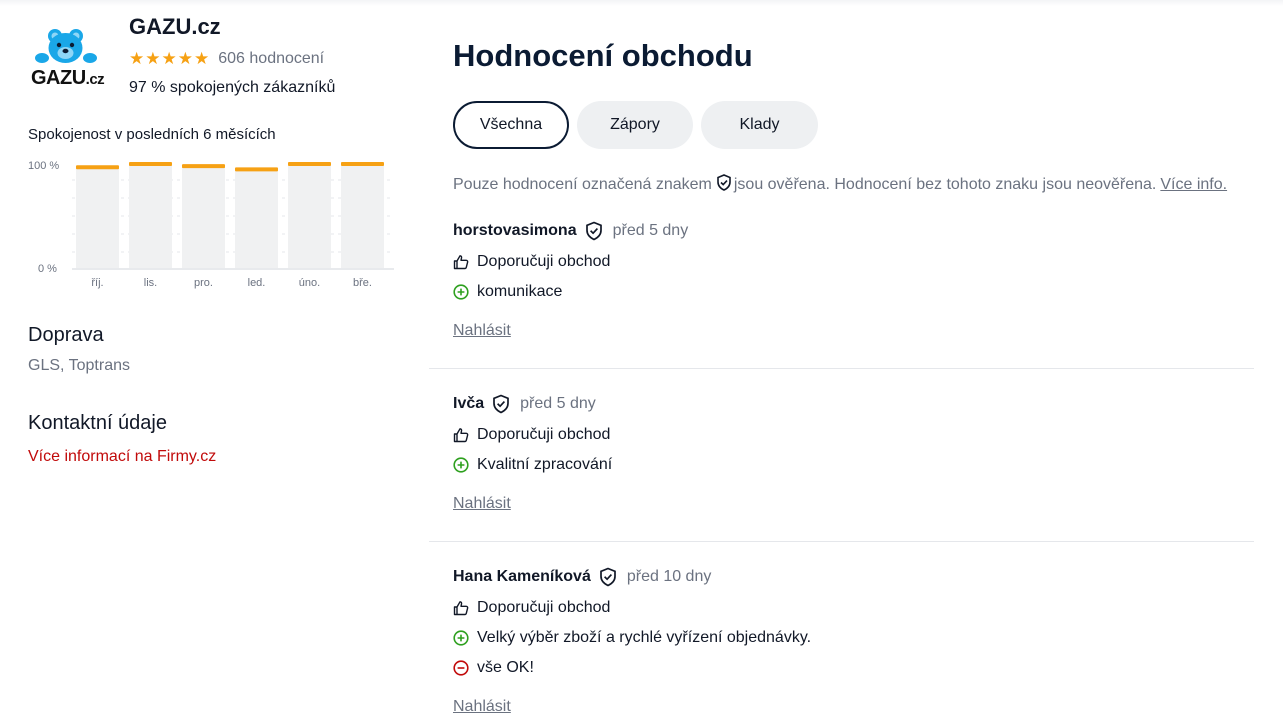 This screenshot has width=1283, height=724. I want to click on x-tick-label: říj., so click(97, 283).